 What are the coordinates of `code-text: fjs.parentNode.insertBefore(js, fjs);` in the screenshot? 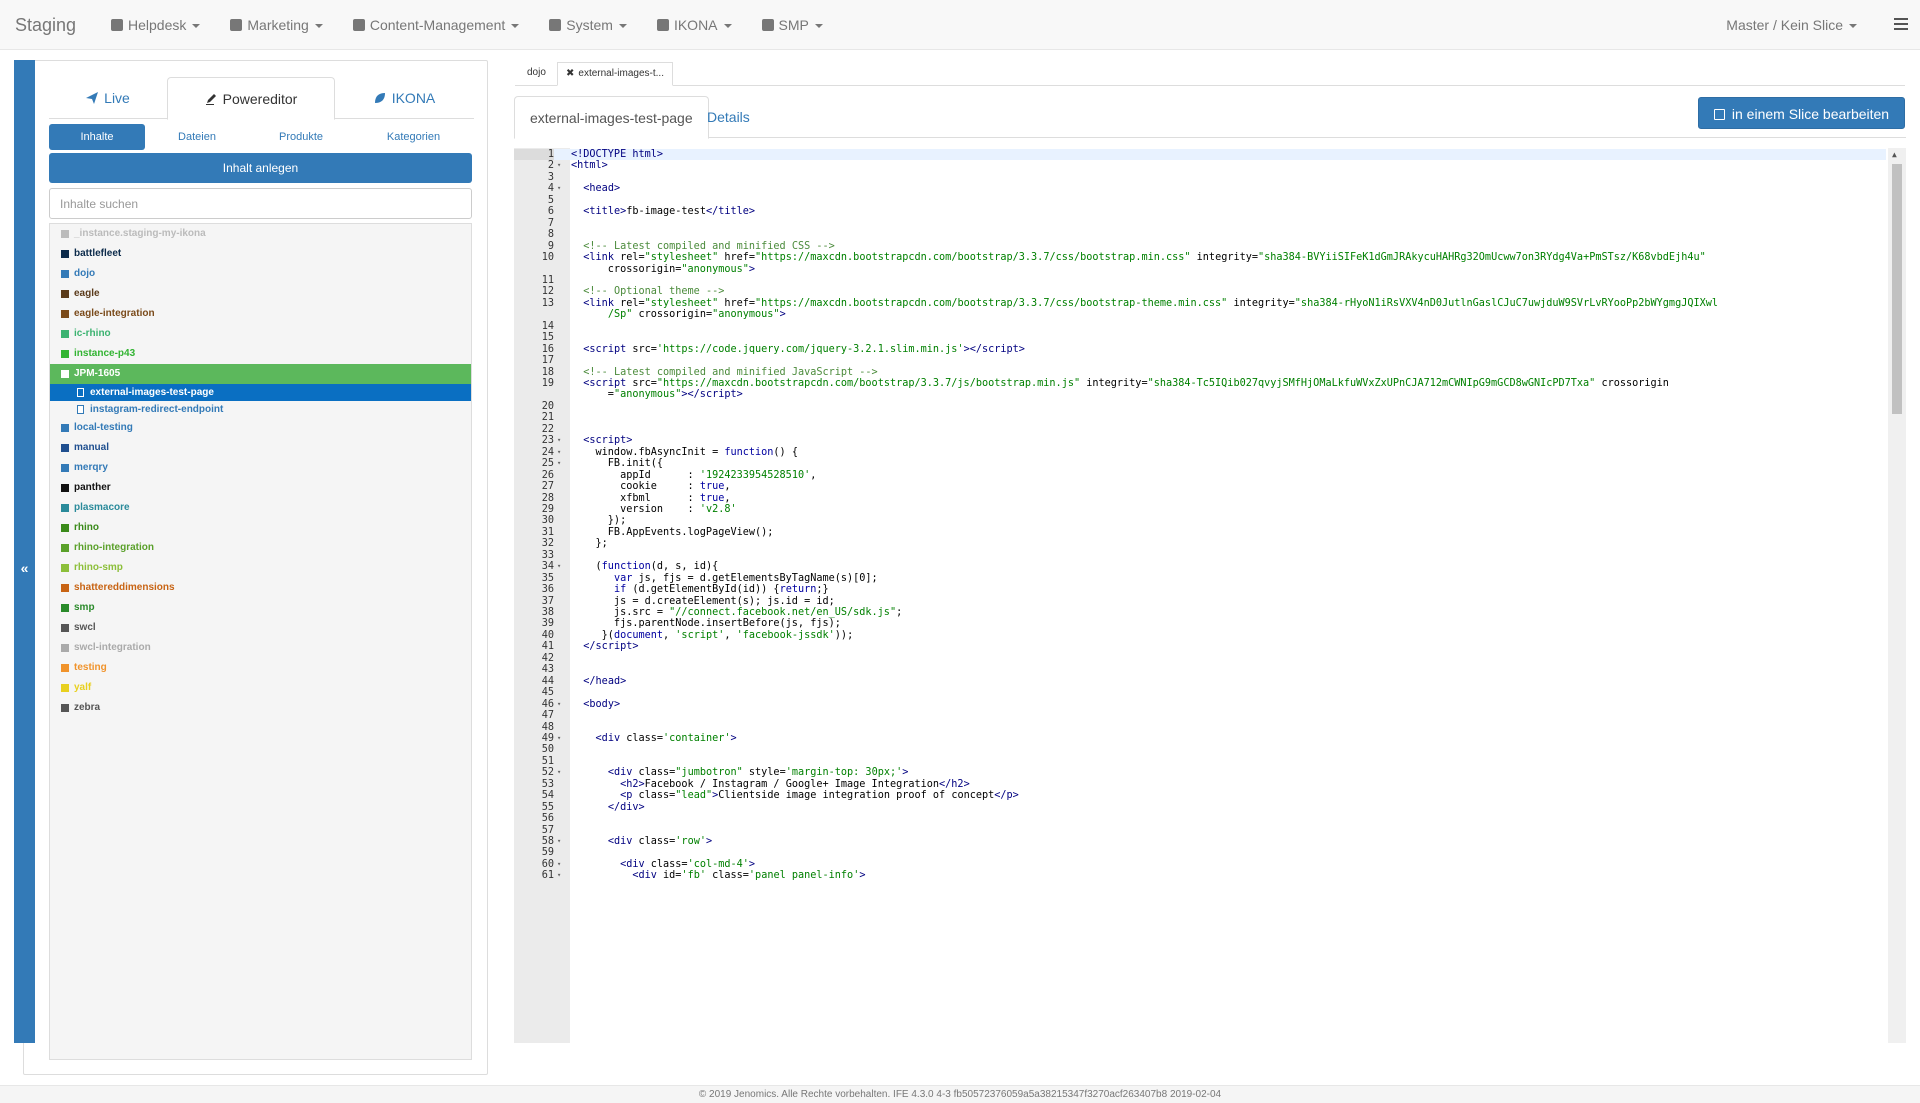 It's located at (706, 624).